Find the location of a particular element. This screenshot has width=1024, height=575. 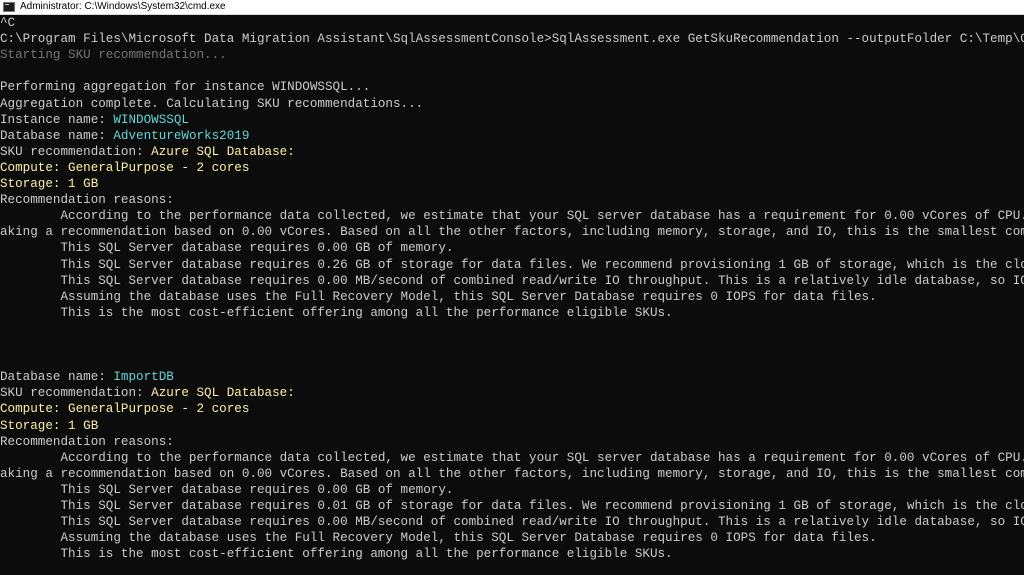

cmd-icon is located at coordinates (9, 7).